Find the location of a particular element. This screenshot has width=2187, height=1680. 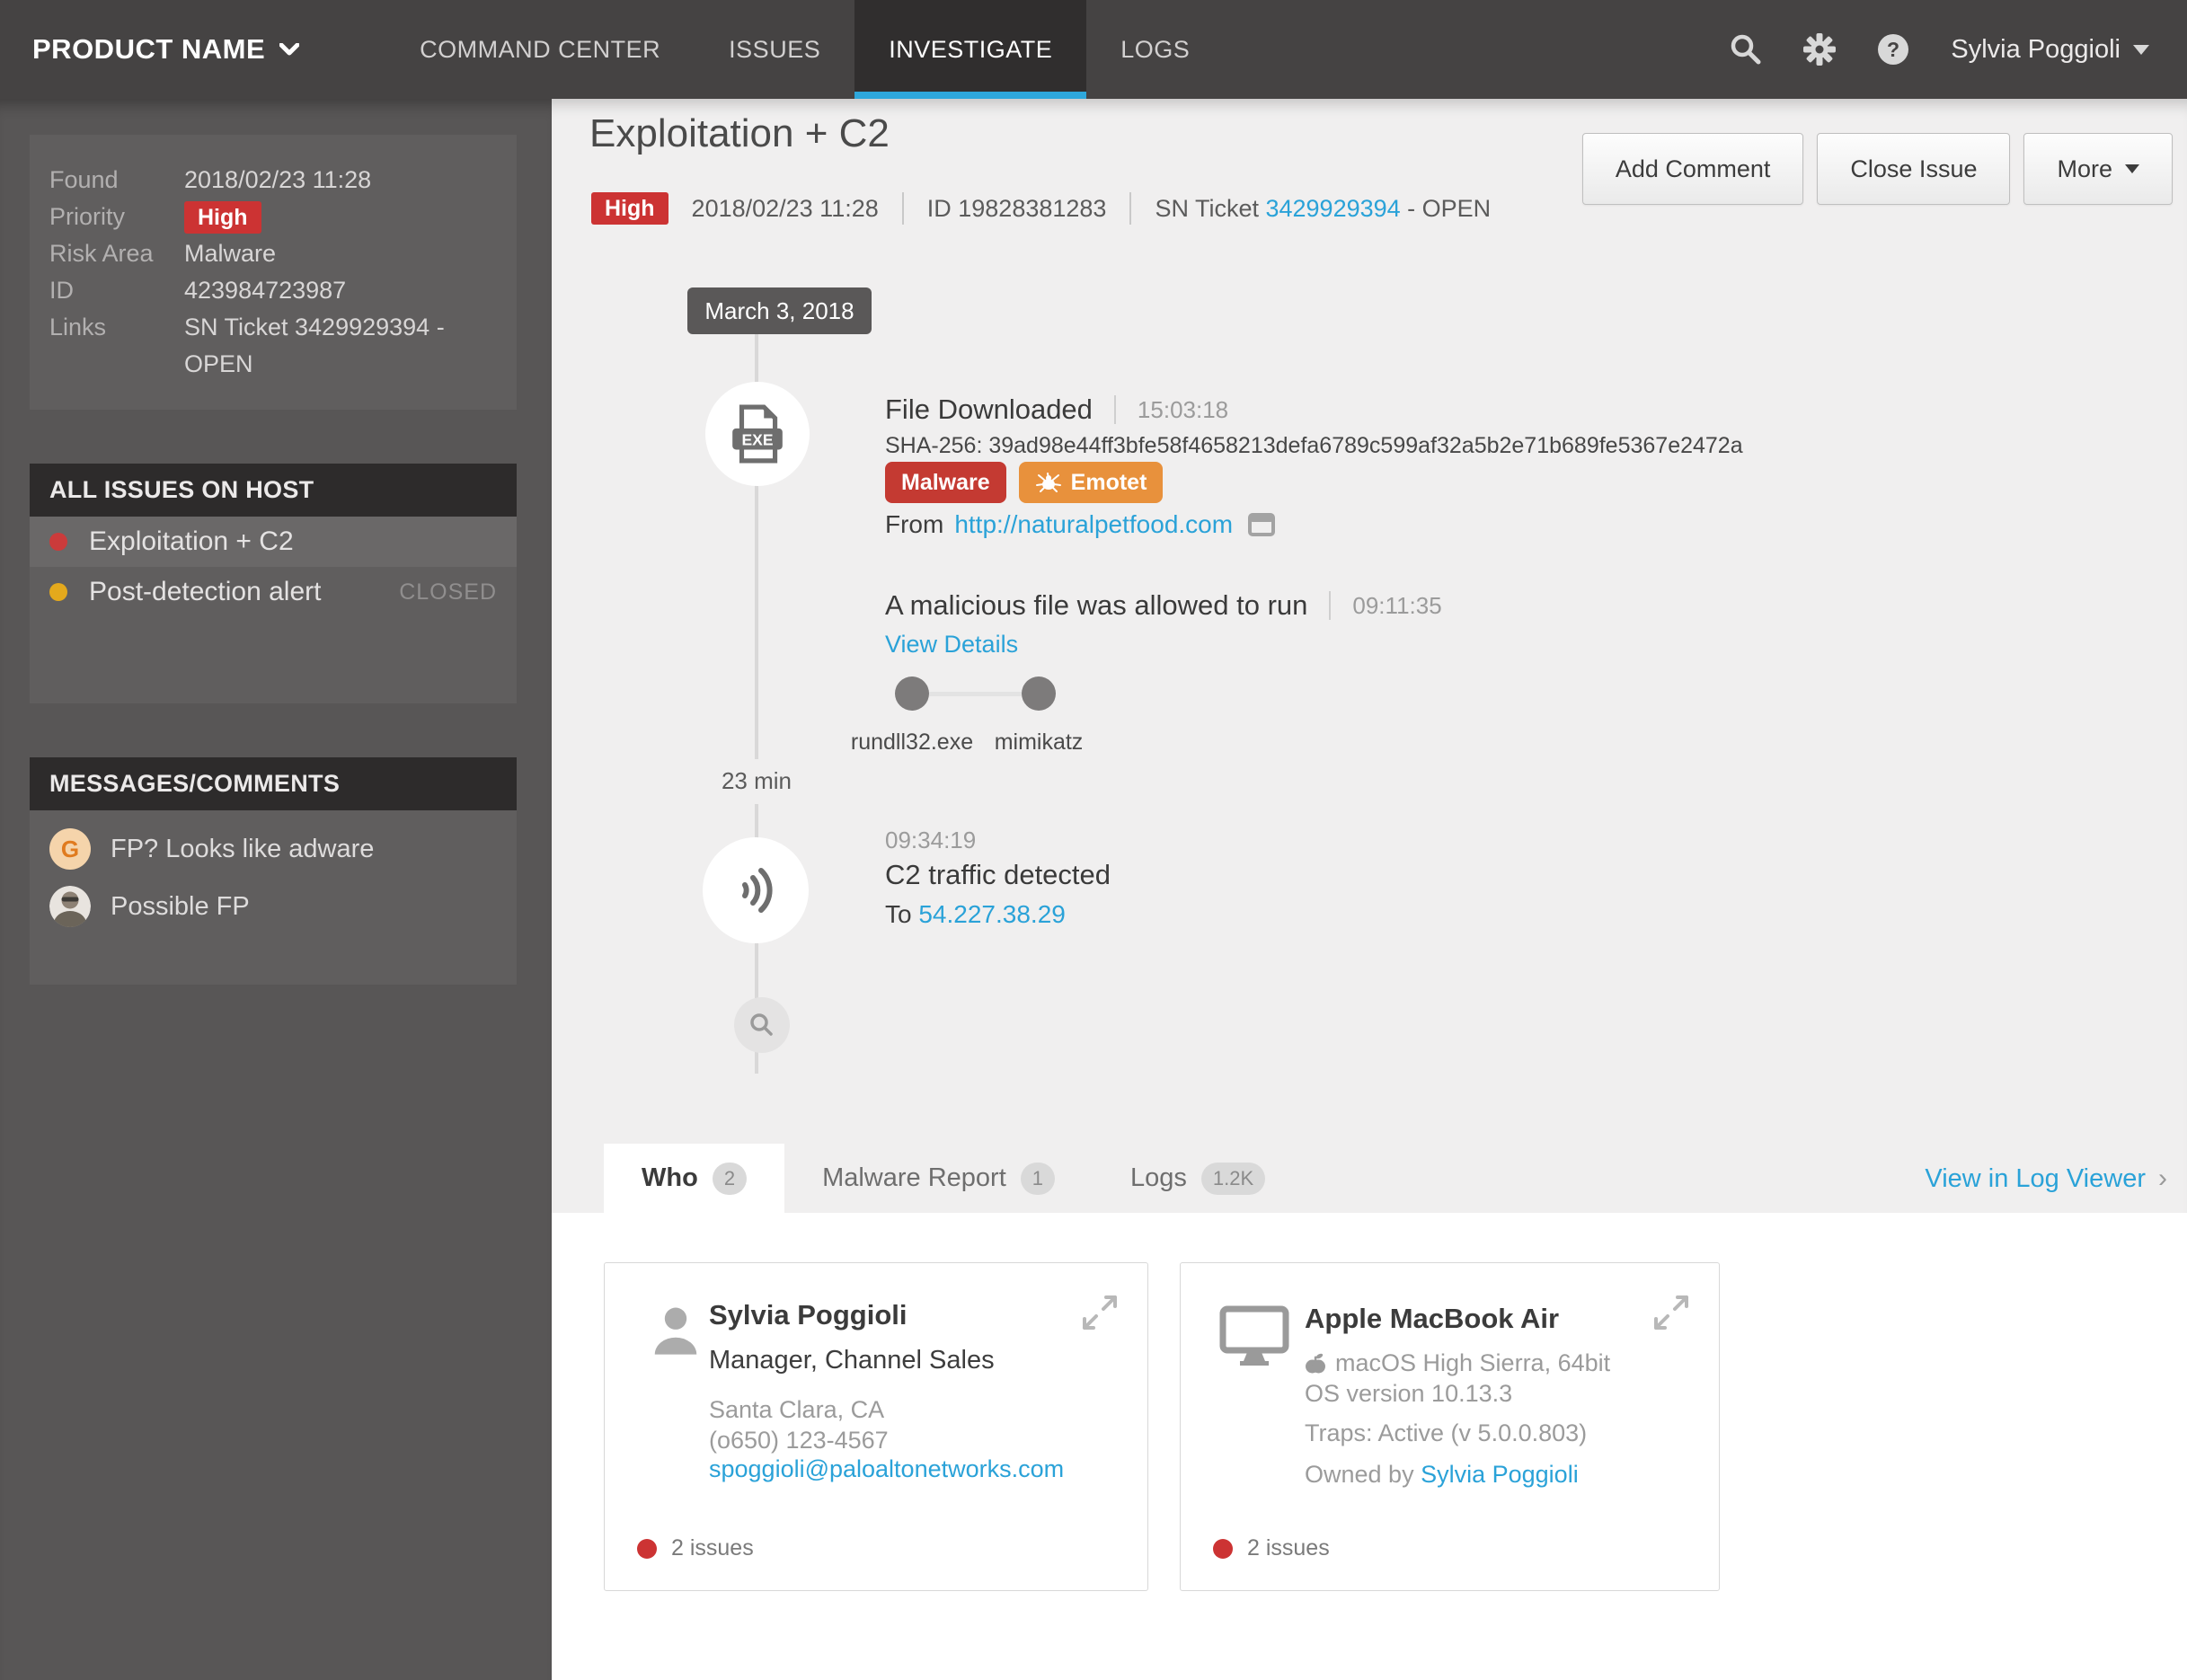

device-issues: 2 issues is located at coordinates (1271, 1548).